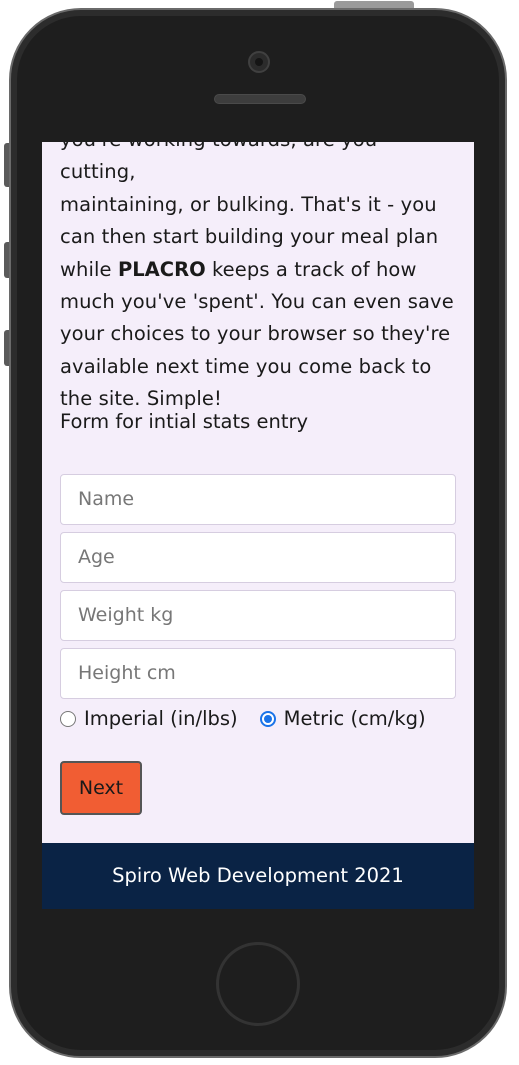  What do you see at coordinates (258, 984) in the screenshot?
I see `home-button` at bounding box center [258, 984].